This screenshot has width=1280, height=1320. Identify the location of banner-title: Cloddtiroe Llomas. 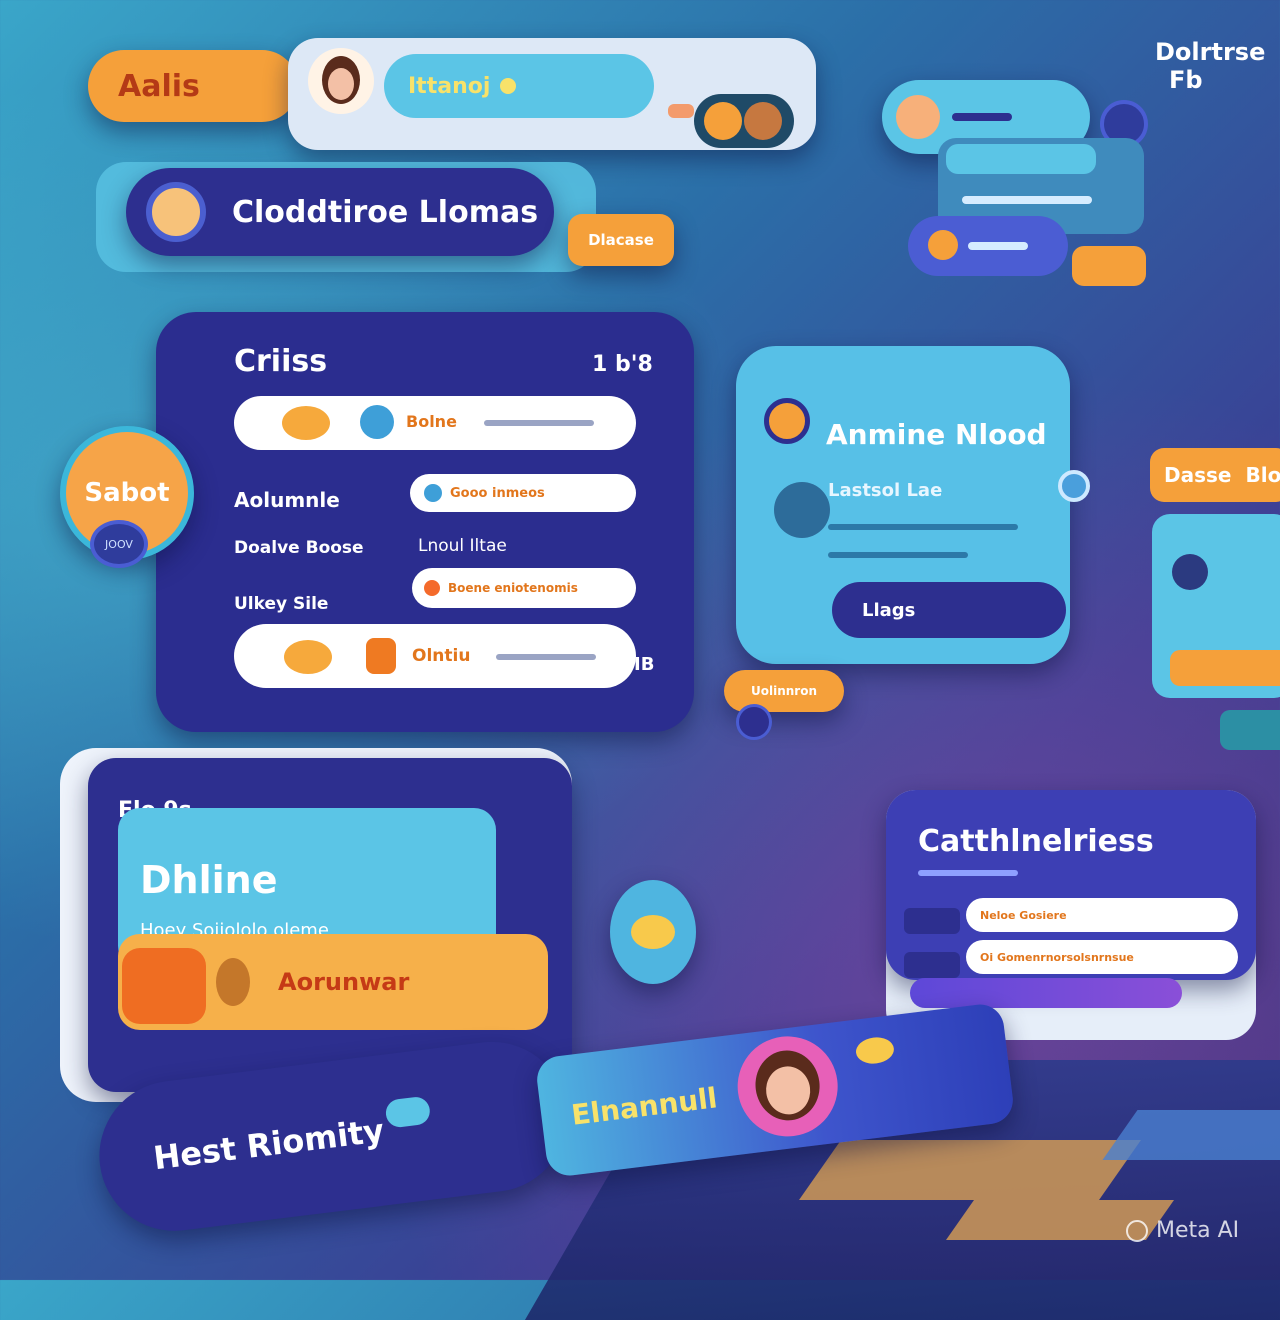
(385, 212).